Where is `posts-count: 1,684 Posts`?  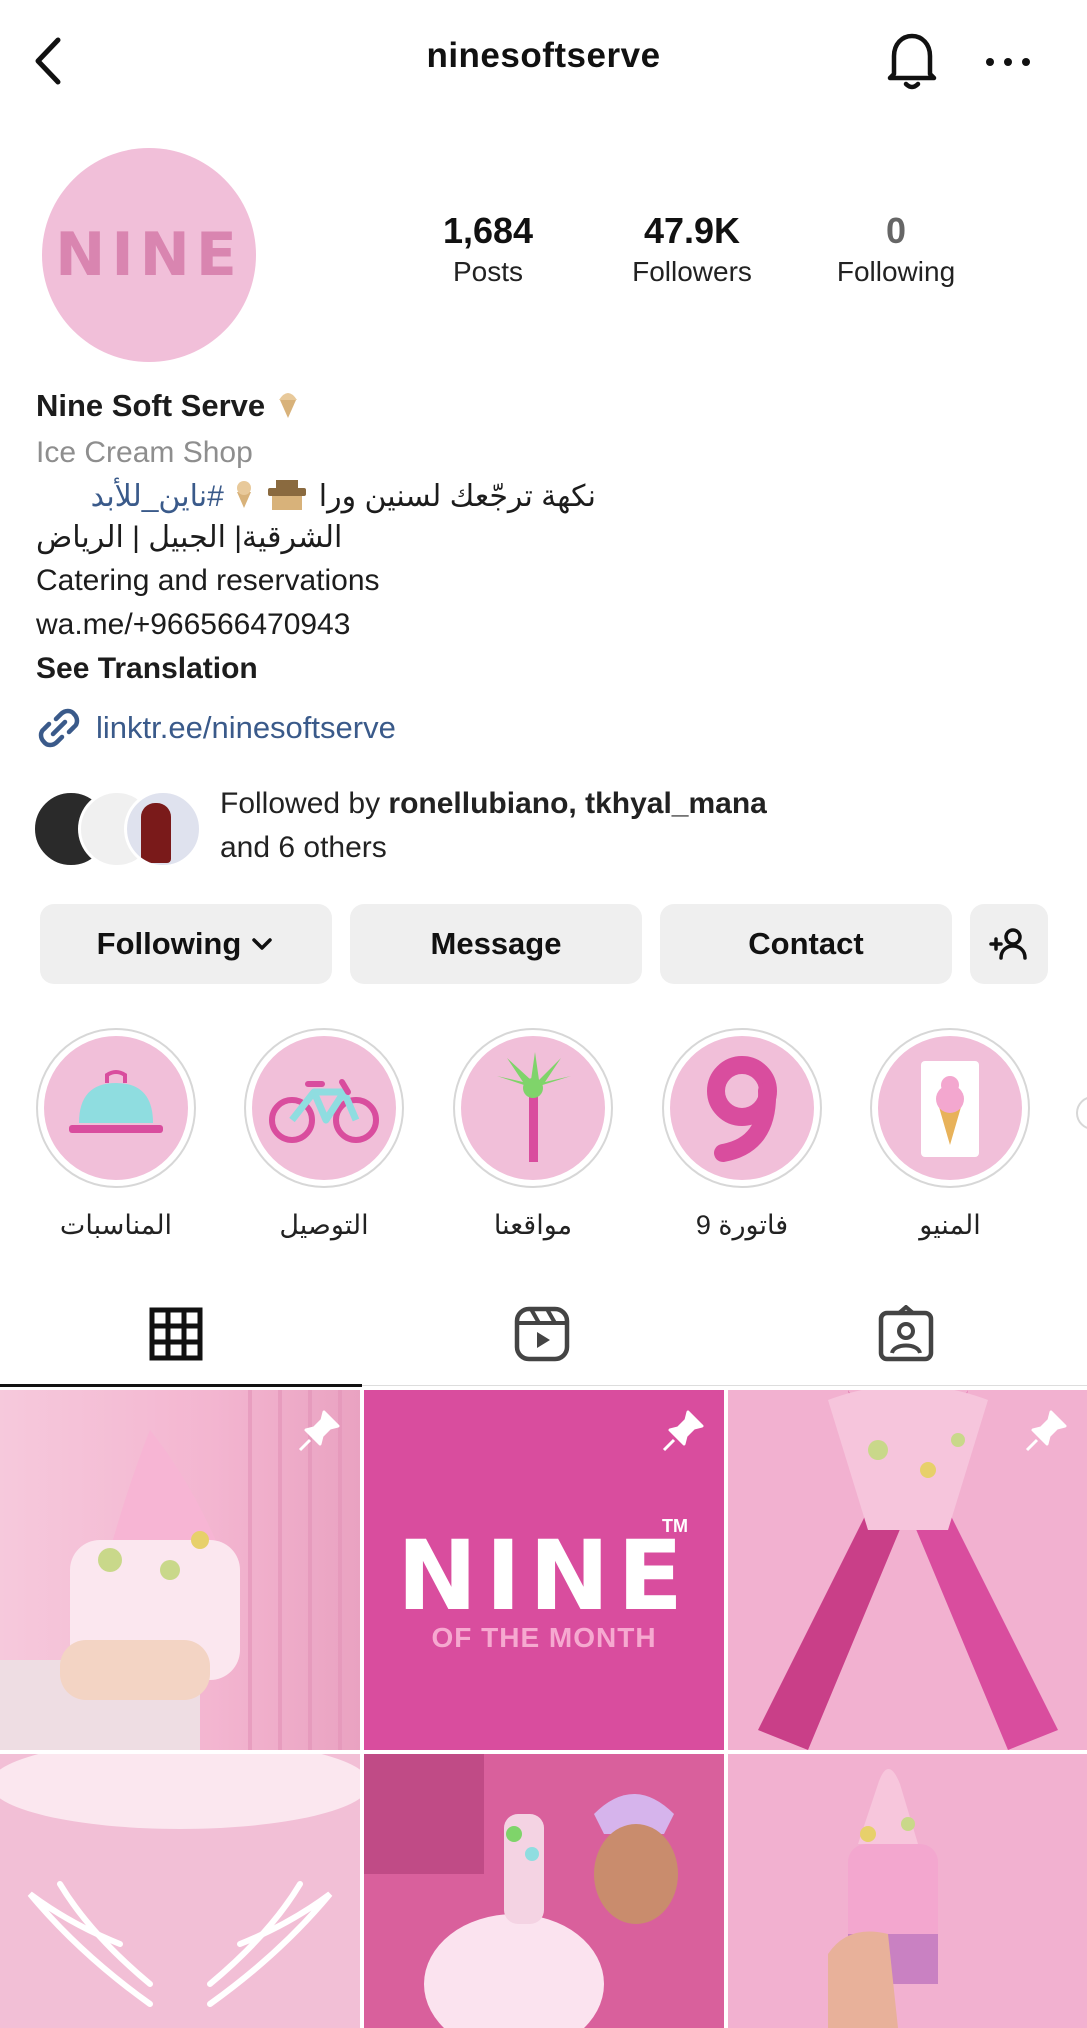 posts-count: 1,684 Posts is located at coordinates (488, 249).